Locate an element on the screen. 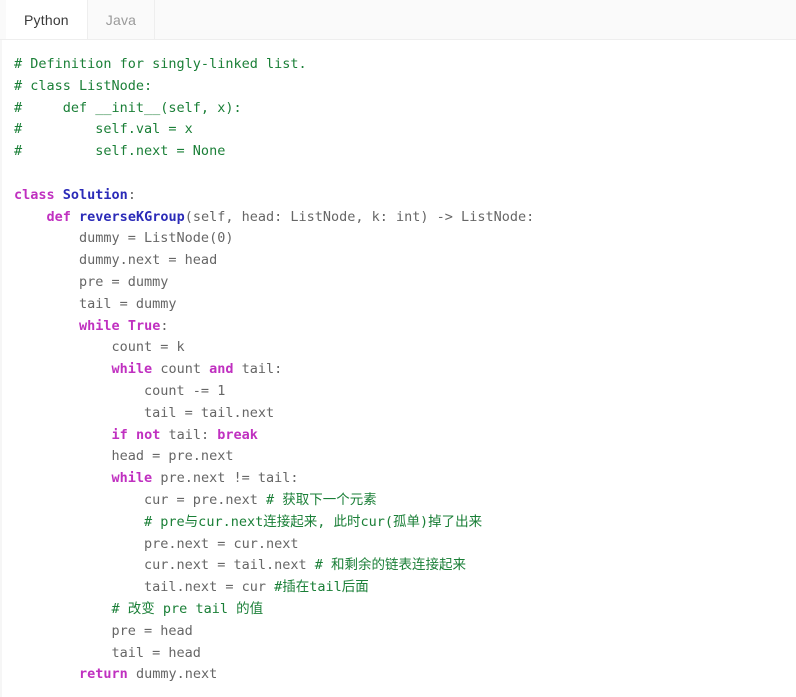 The image size is (796, 697). code-token-plain: count is located at coordinates (181, 369).